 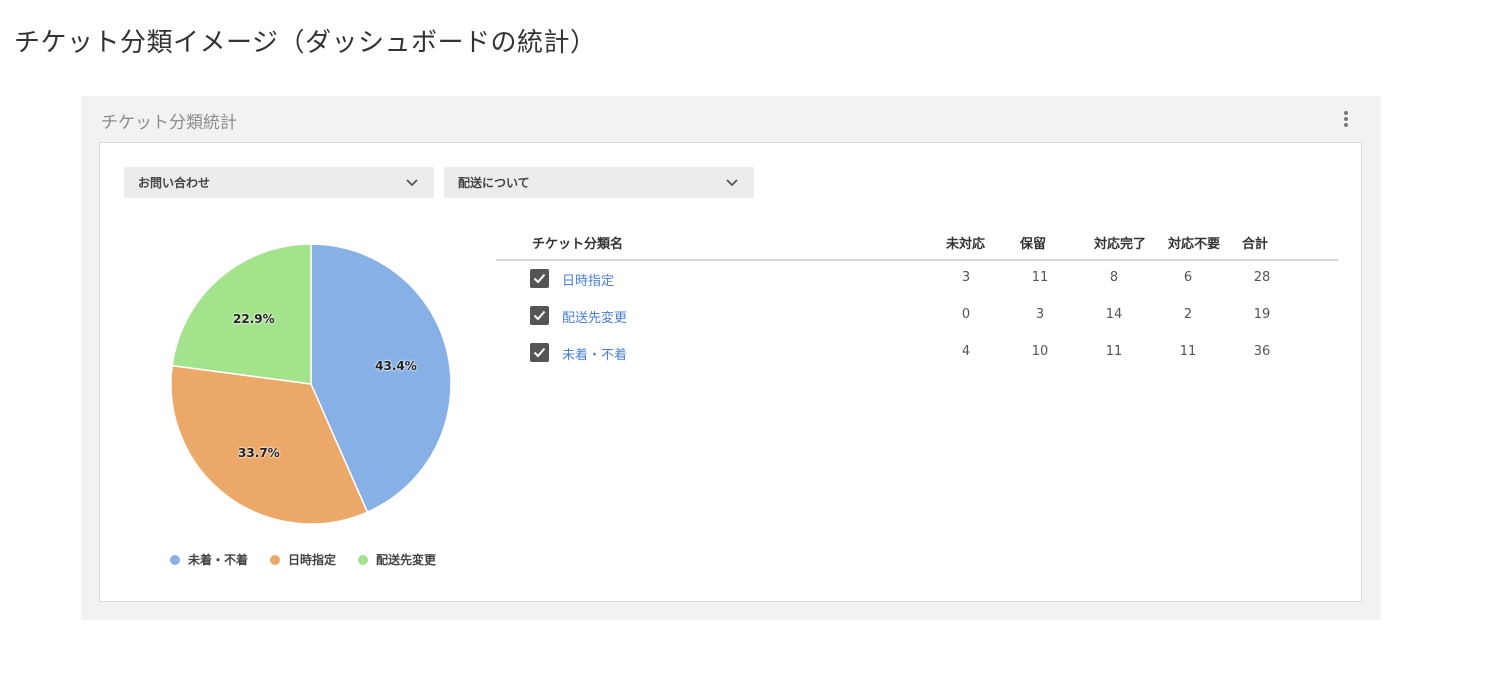 I want to click on table-header: チケット分類名 未対応 保留 対応完了 対応不要 合計, so click(x=917, y=244).